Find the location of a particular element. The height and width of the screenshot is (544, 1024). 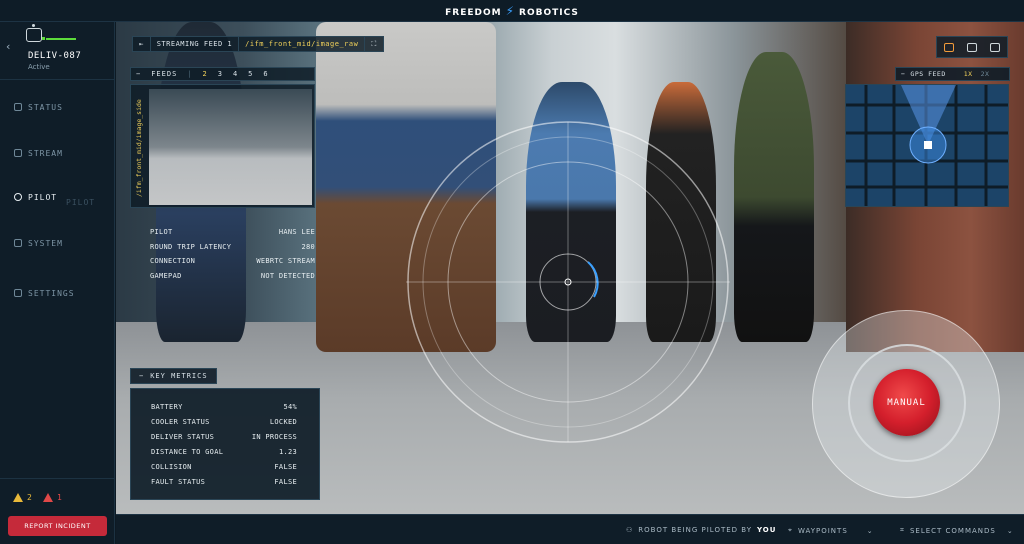

metric-value: IN PROCESS is located at coordinates (274, 437).